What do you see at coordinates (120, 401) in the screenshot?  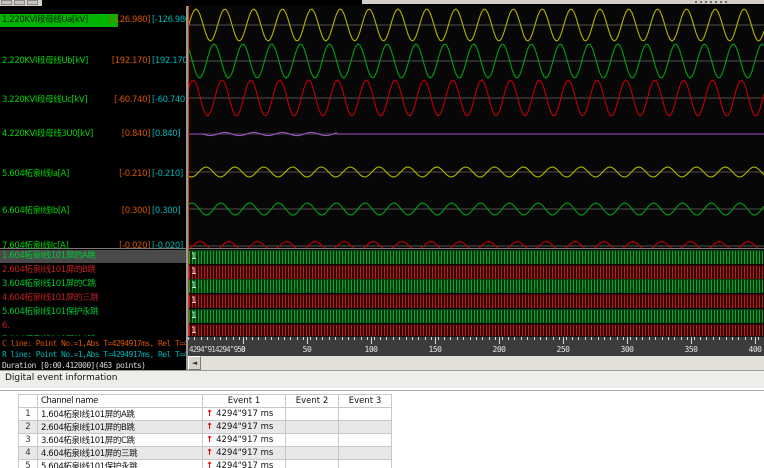 I see `column-header-channel: Channel name` at bounding box center [120, 401].